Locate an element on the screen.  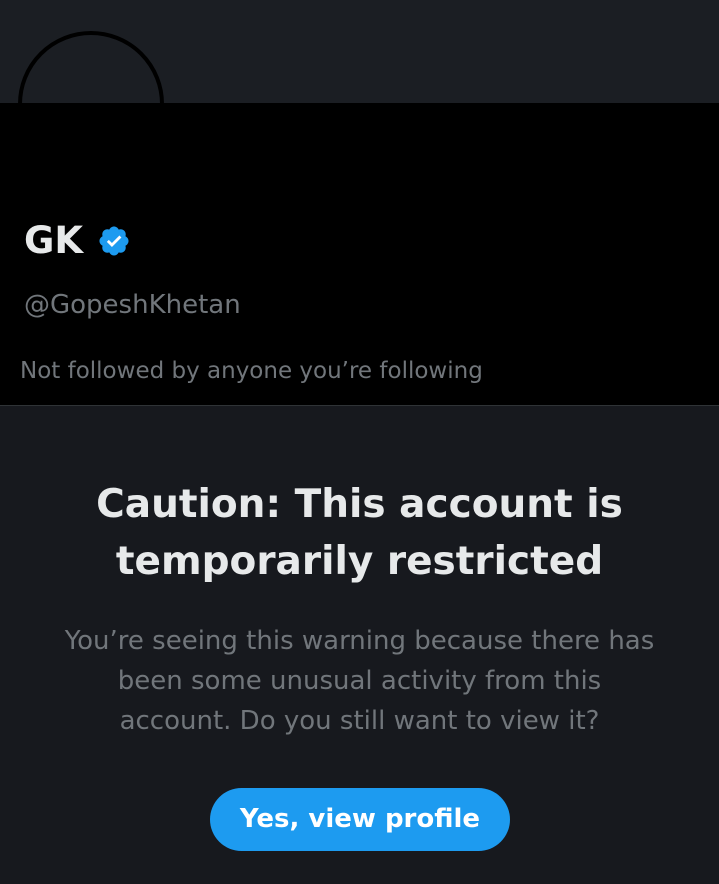
profile-handle: @GopeshKhetan is located at coordinates (132, 305).